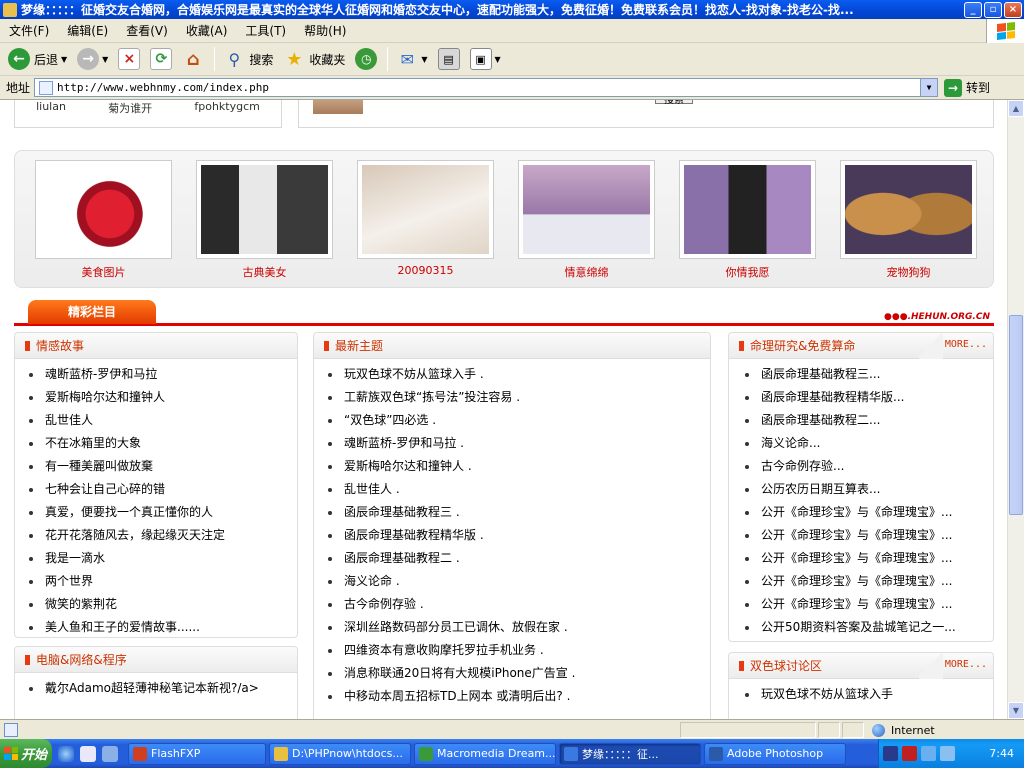 This screenshot has width=1024, height=768. I want to click on vertical-scrollbar: ▲ ▼, so click(1015, 409).